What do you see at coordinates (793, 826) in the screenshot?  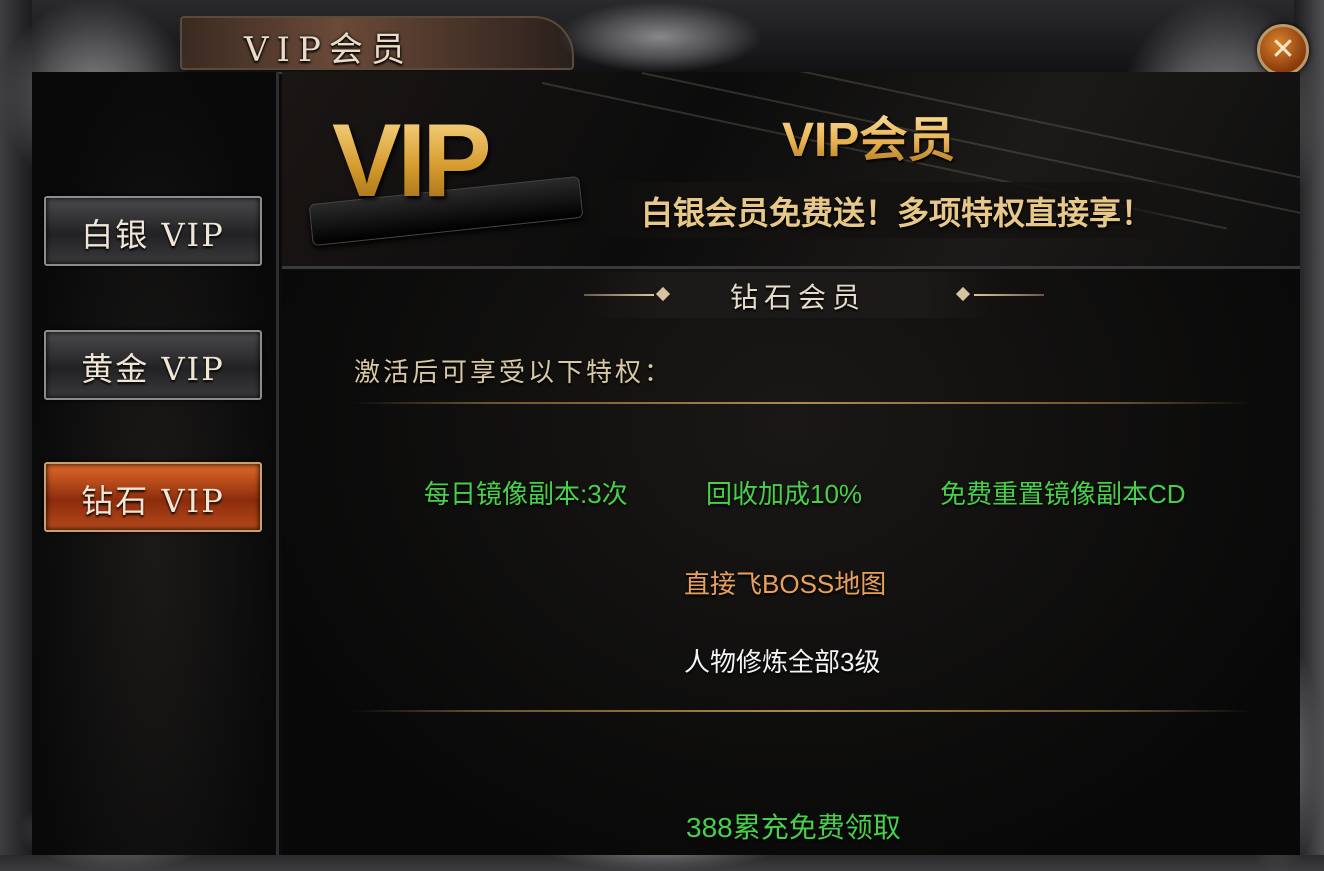 I see `claim-reward-link: 388累充免费领取` at bounding box center [793, 826].